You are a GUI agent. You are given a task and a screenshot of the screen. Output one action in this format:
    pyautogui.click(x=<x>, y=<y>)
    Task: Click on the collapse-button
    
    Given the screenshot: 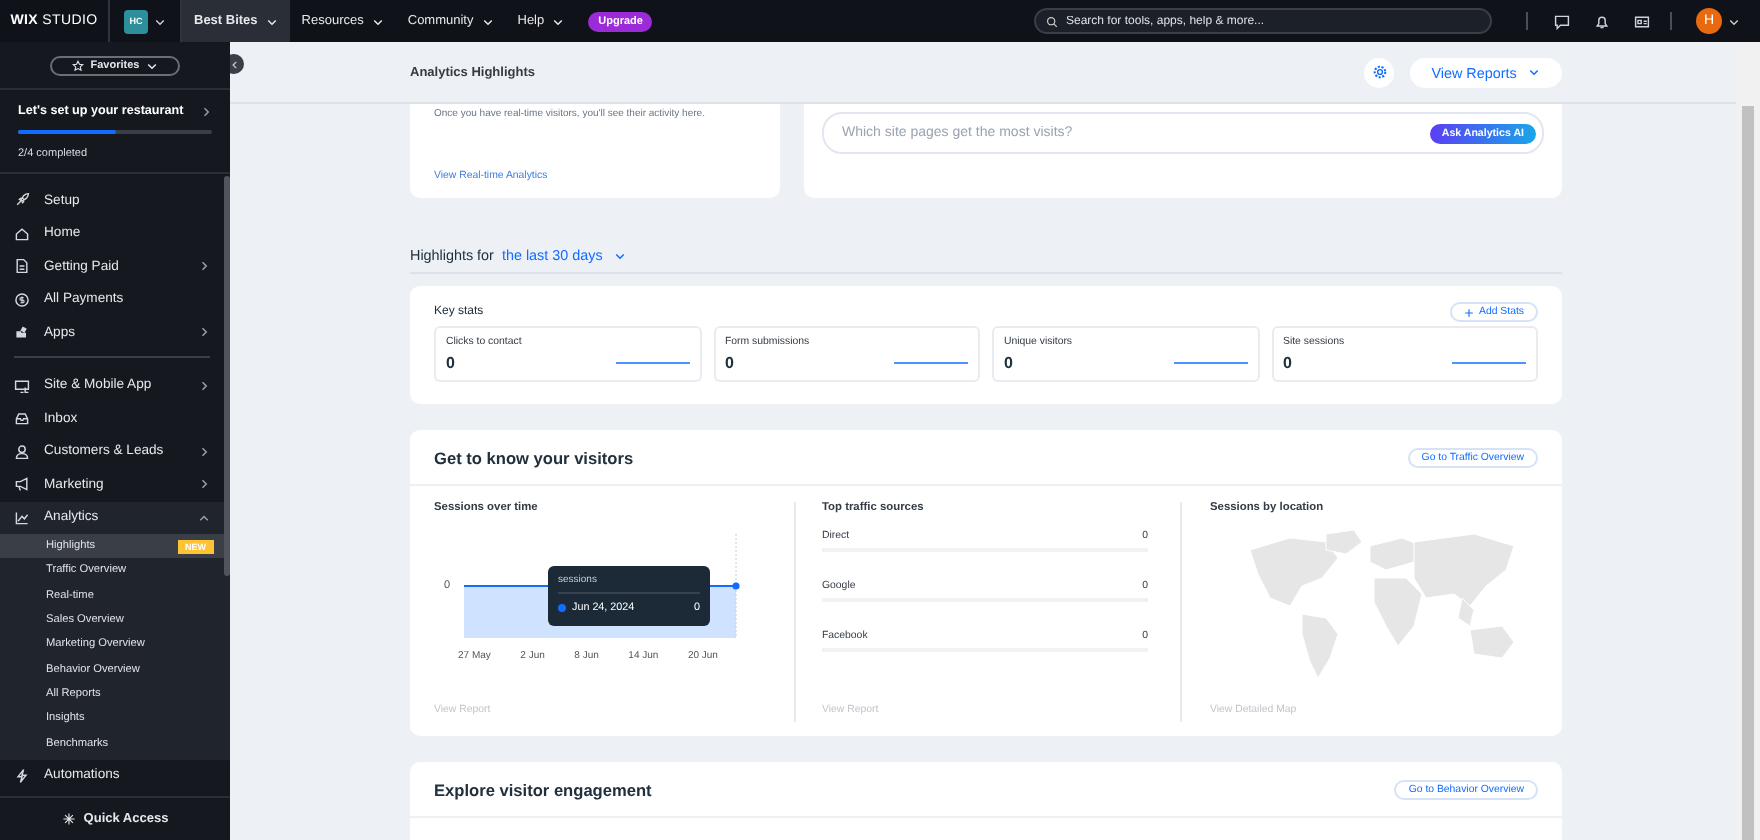 What is the action you would take?
    pyautogui.click(x=237, y=64)
    